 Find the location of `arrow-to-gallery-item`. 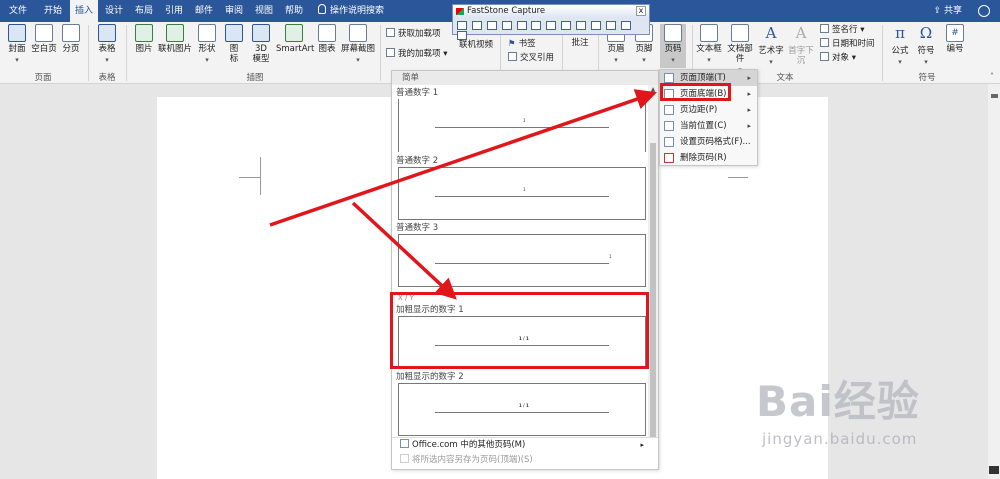

arrow-to-gallery-item is located at coordinates (404, 250).